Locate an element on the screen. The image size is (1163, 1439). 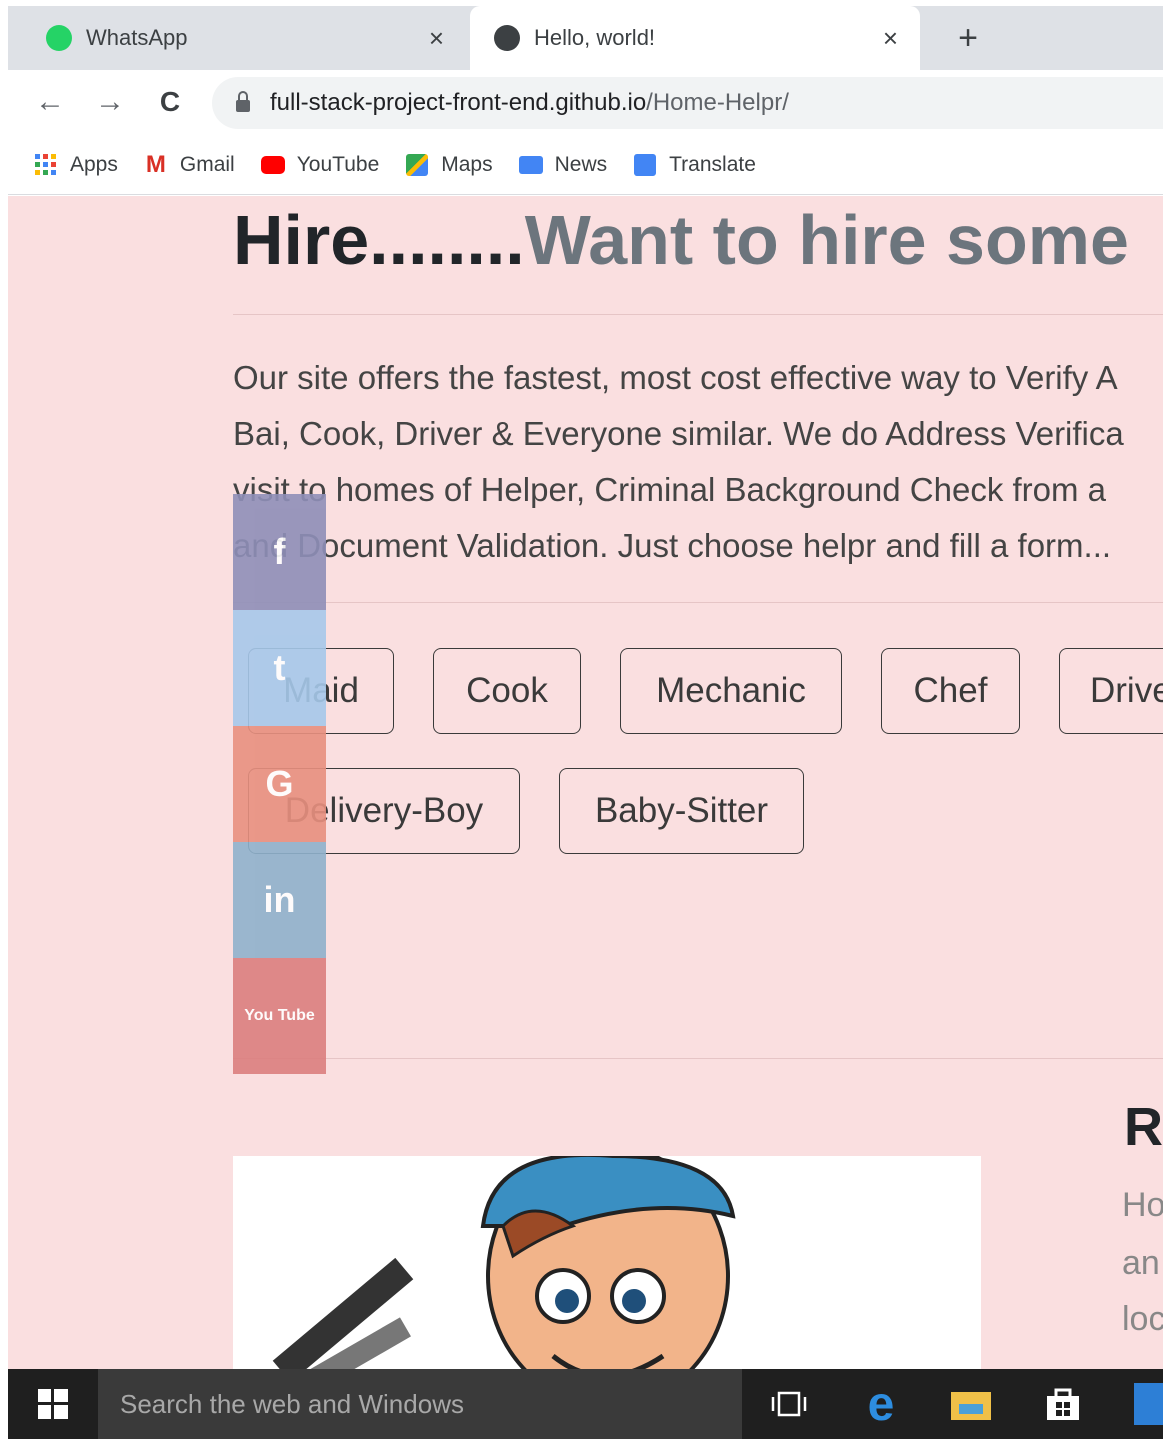
twitter-icon: t is located at coordinates (279, 668).